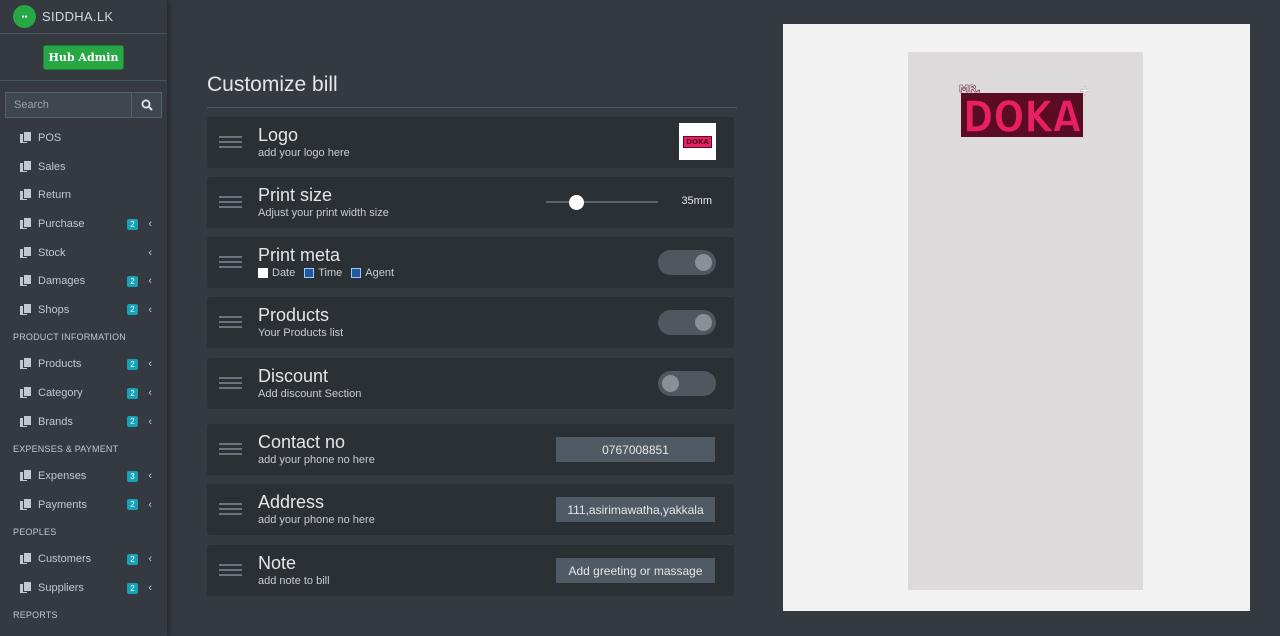  I want to click on row-title: Address, so click(291, 502).